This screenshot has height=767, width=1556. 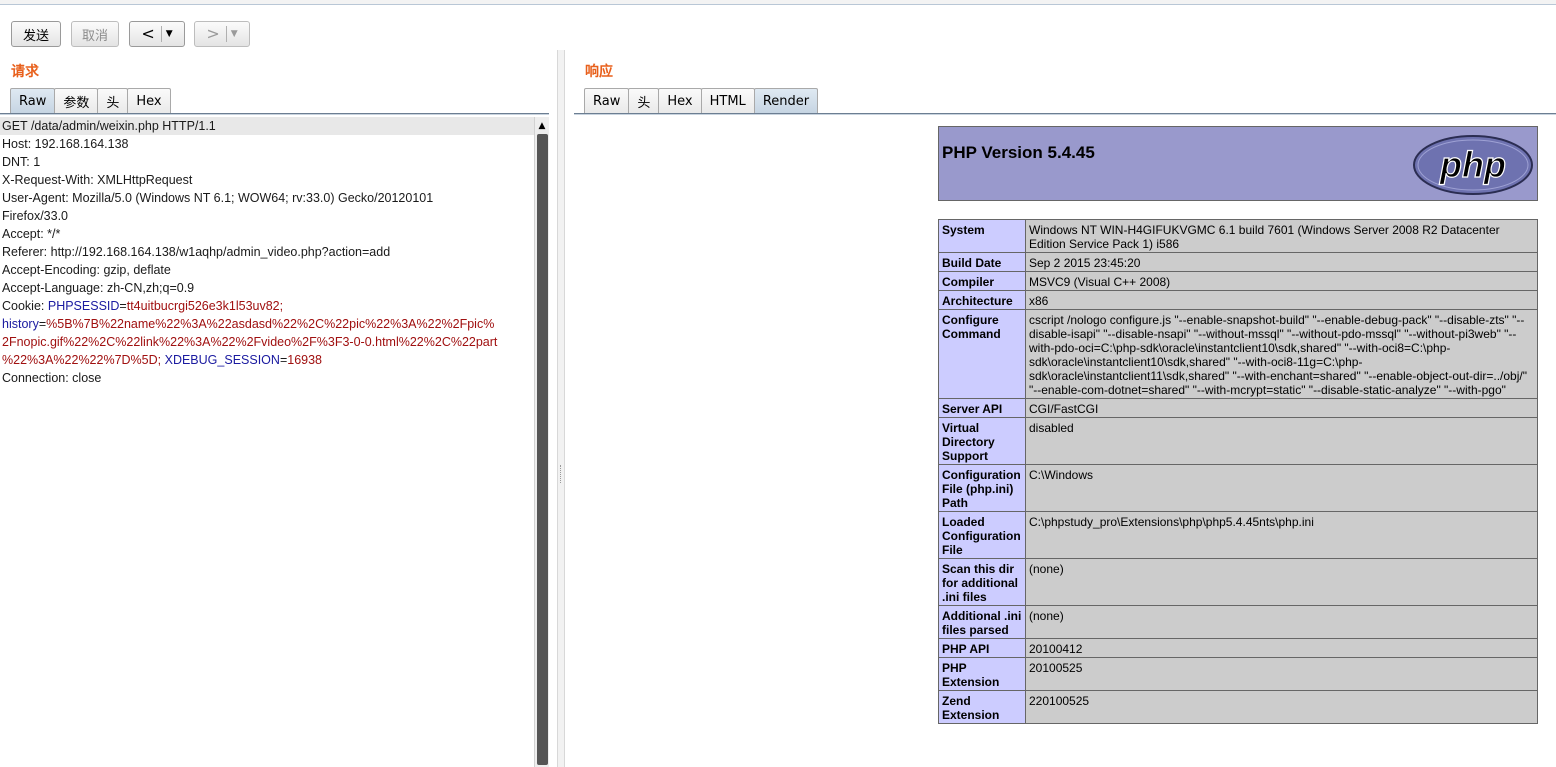 What do you see at coordinates (778, 2) in the screenshot?
I see `window-top-edge` at bounding box center [778, 2].